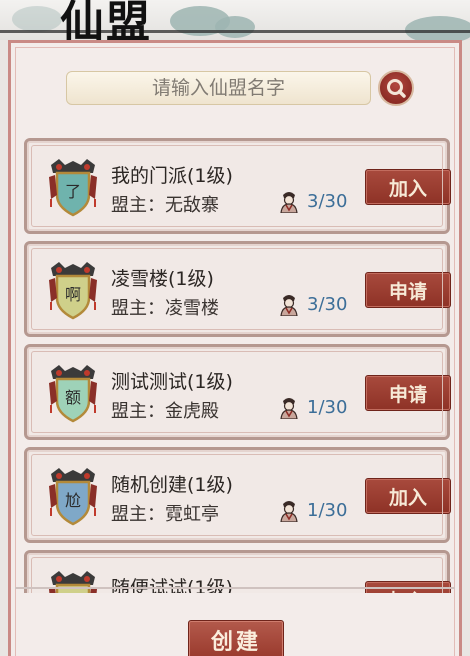 The width and height of the screenshot is (470, 656). I want to click on union-leader: 盟主：霓虹亭, so click(165, 513).